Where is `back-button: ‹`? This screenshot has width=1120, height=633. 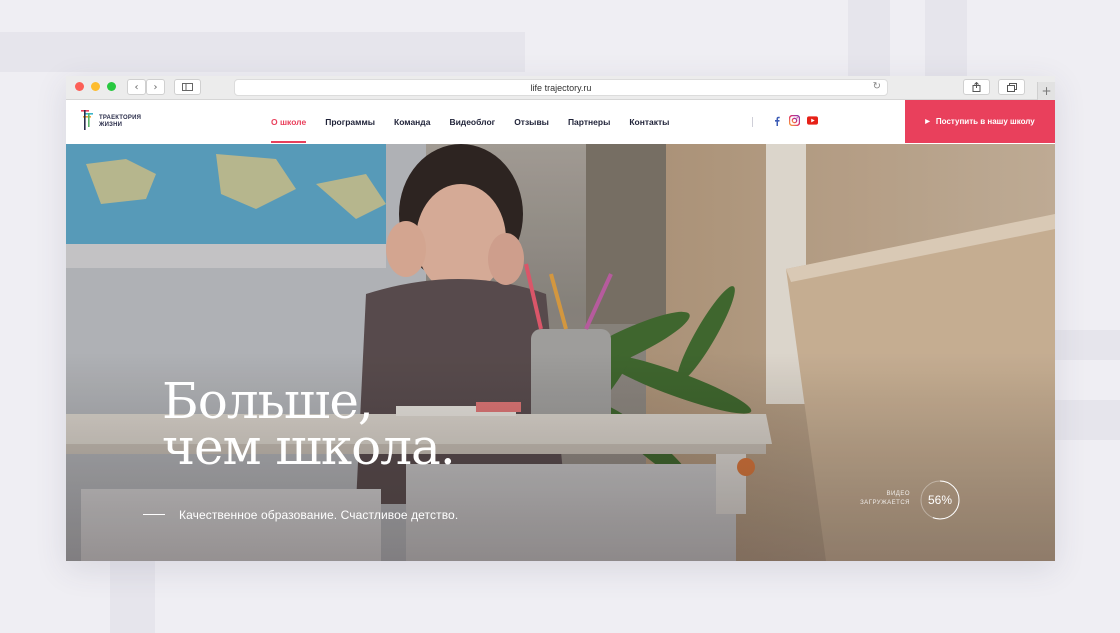 back-button: ‹ is located at coordinates (136, 87).